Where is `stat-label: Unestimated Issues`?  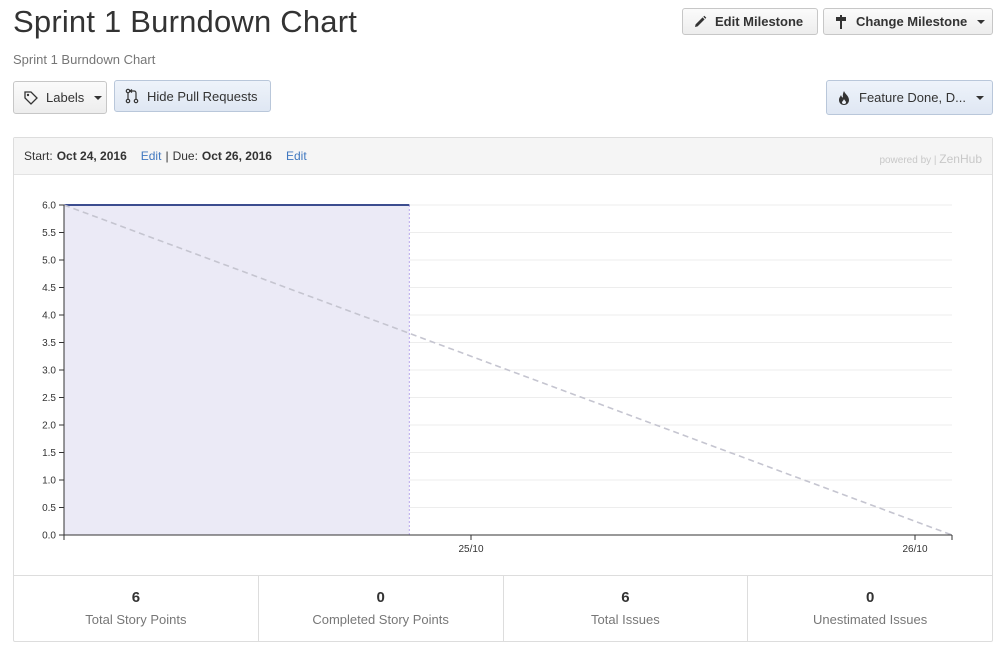
stat-label: Unestimated Issues is located at coordinates (870, 619).